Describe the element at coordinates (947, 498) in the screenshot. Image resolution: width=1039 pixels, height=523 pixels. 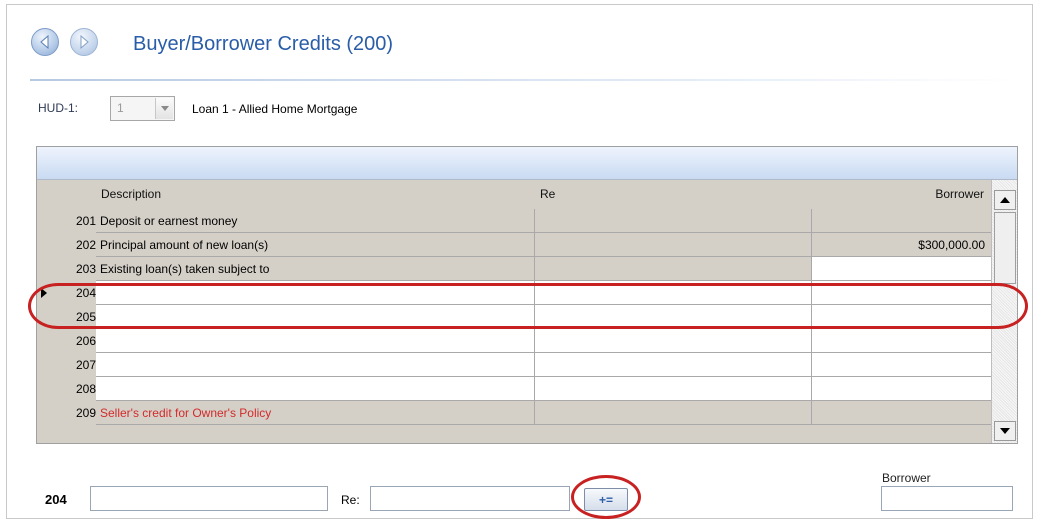
I see `borrower-input` at that location.